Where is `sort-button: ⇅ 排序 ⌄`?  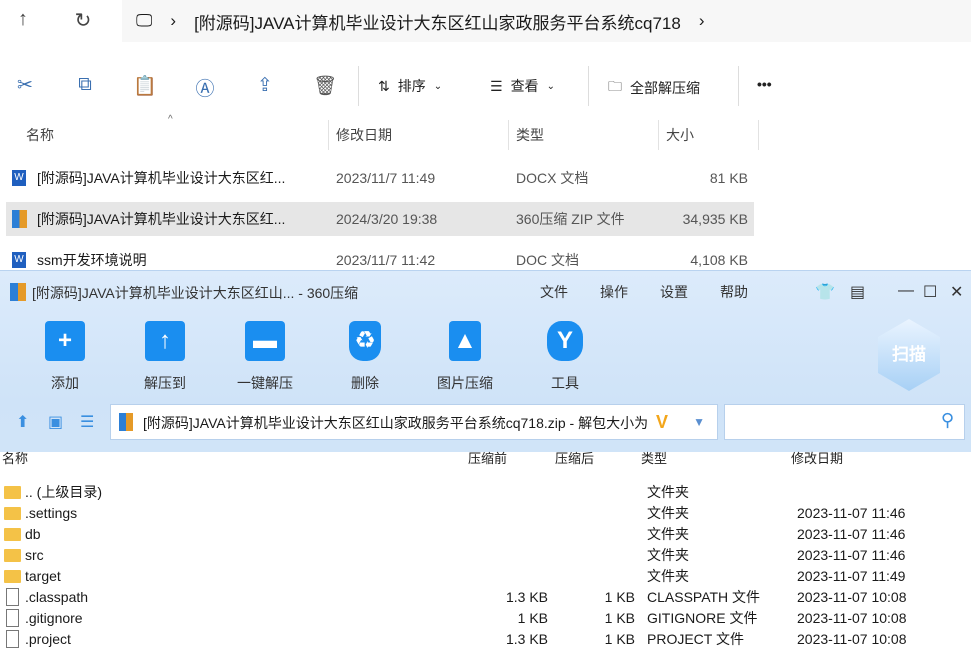
sort-button: ⇅ 排序 ⌄ is located at coordinates (410, 86).